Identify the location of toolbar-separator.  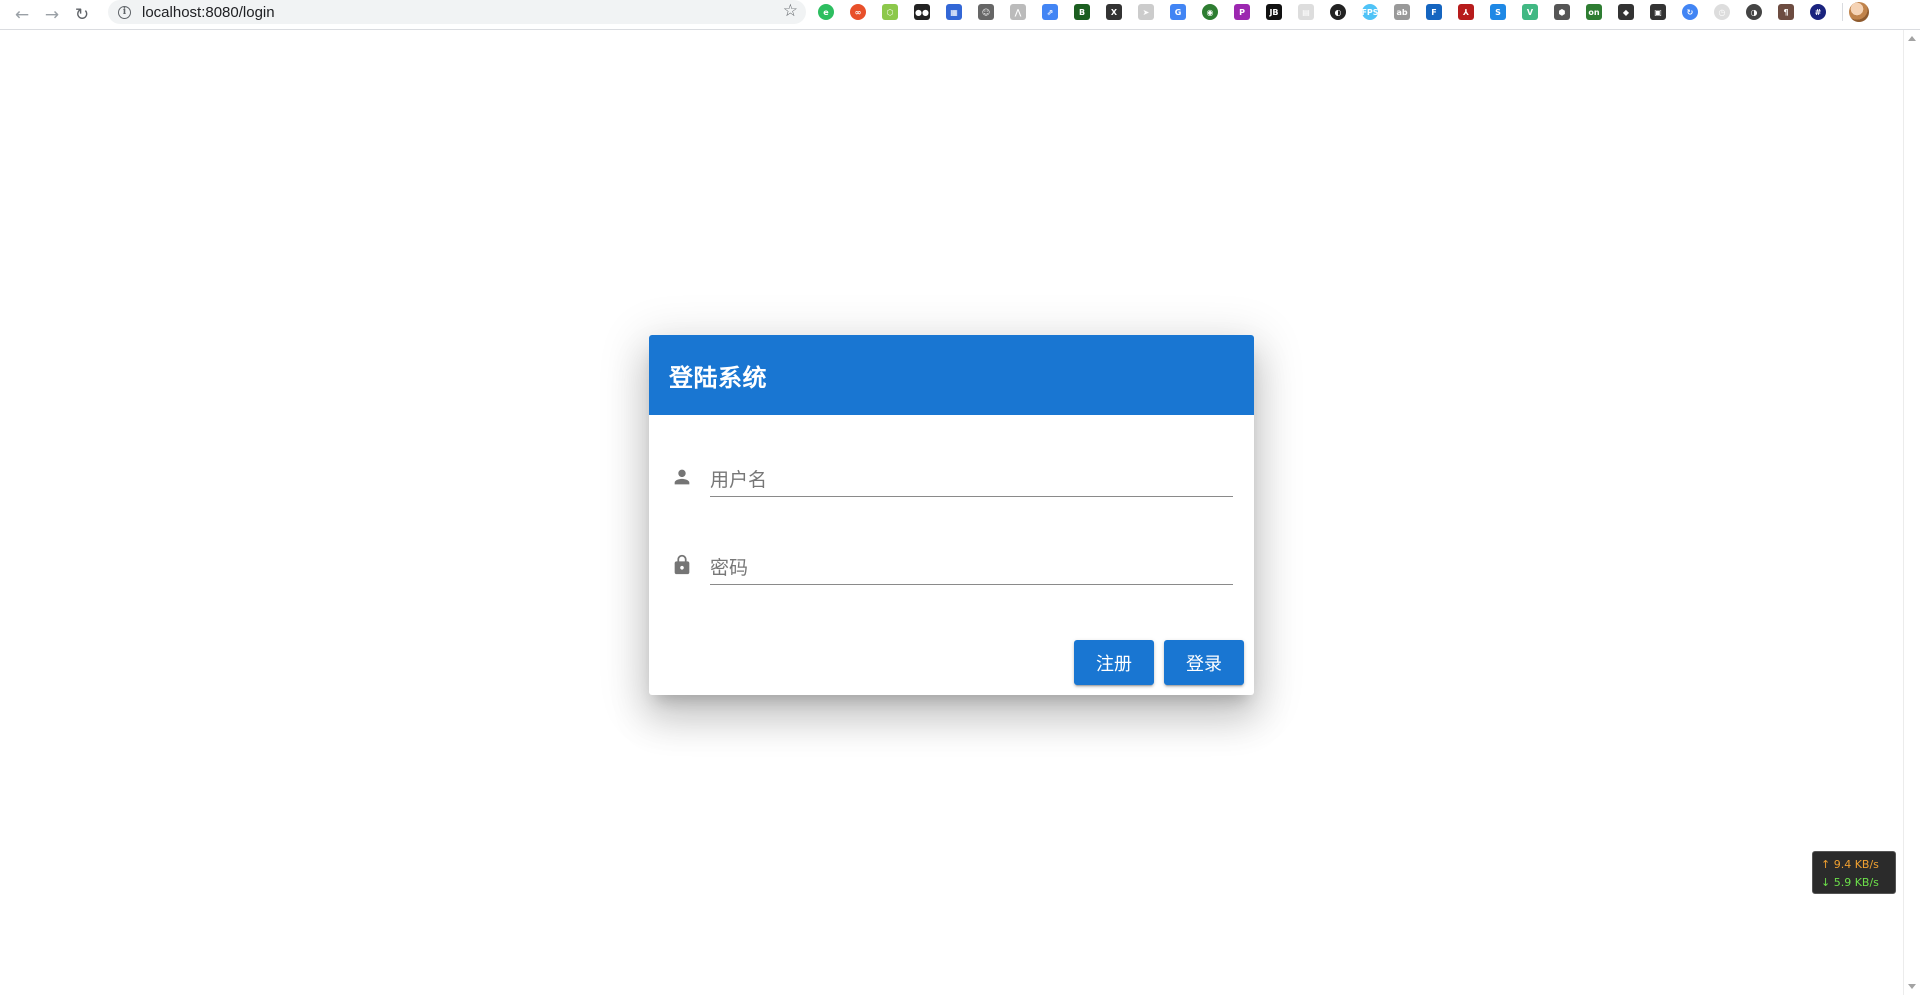
(1842, 12).